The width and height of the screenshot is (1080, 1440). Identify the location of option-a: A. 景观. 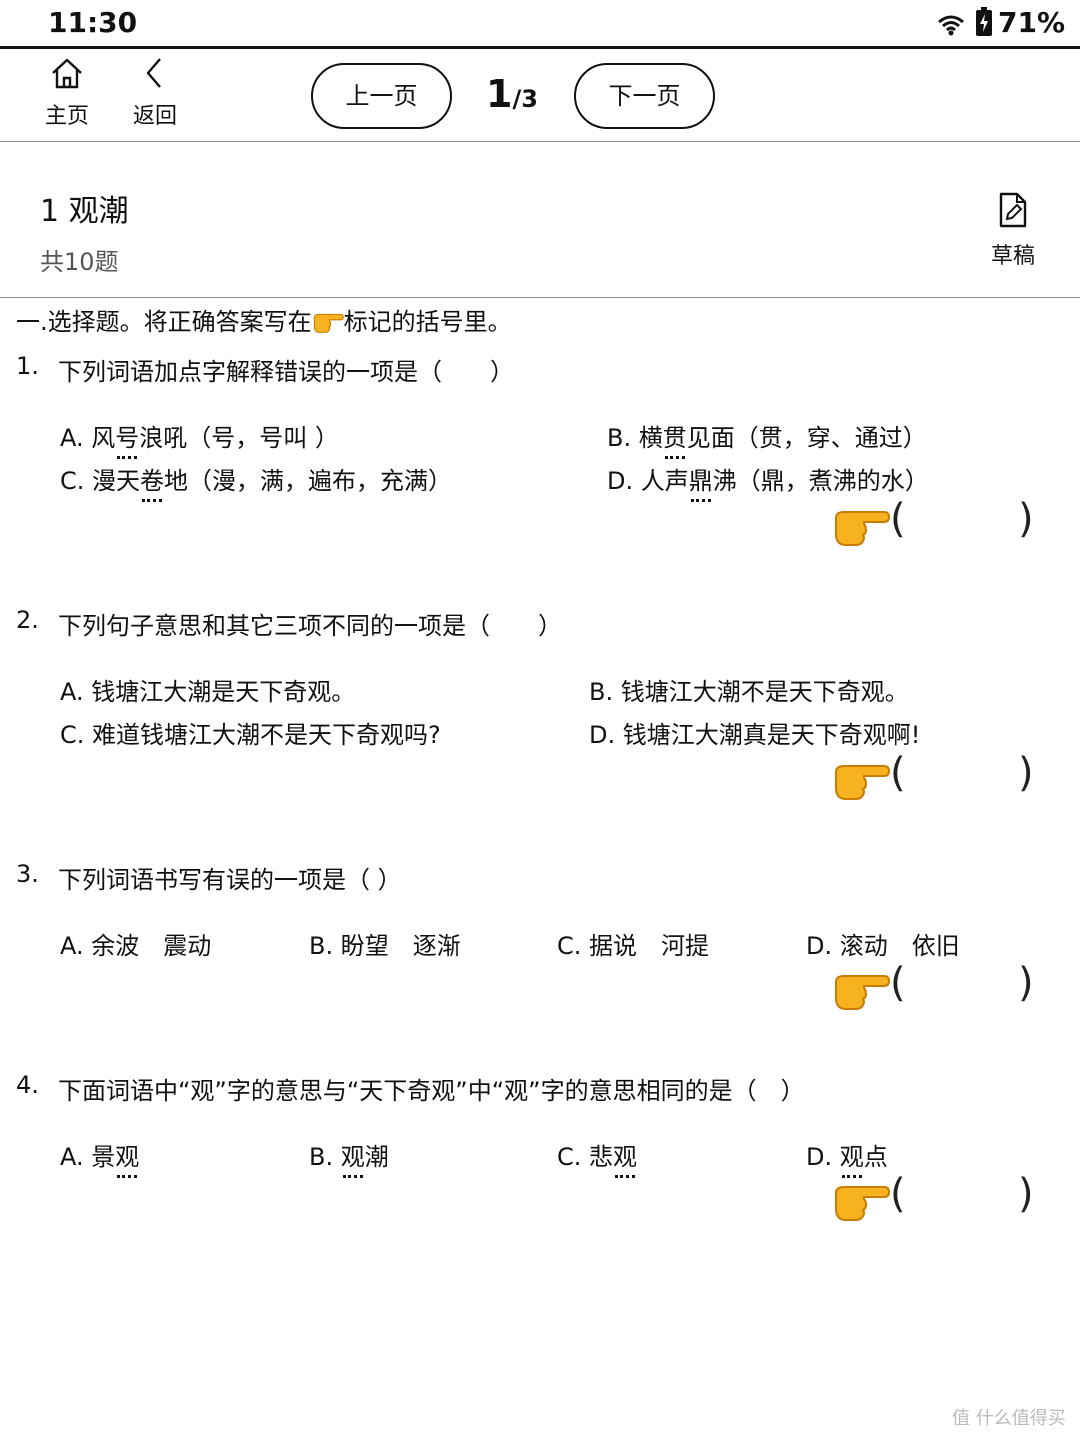
(99, 1157).